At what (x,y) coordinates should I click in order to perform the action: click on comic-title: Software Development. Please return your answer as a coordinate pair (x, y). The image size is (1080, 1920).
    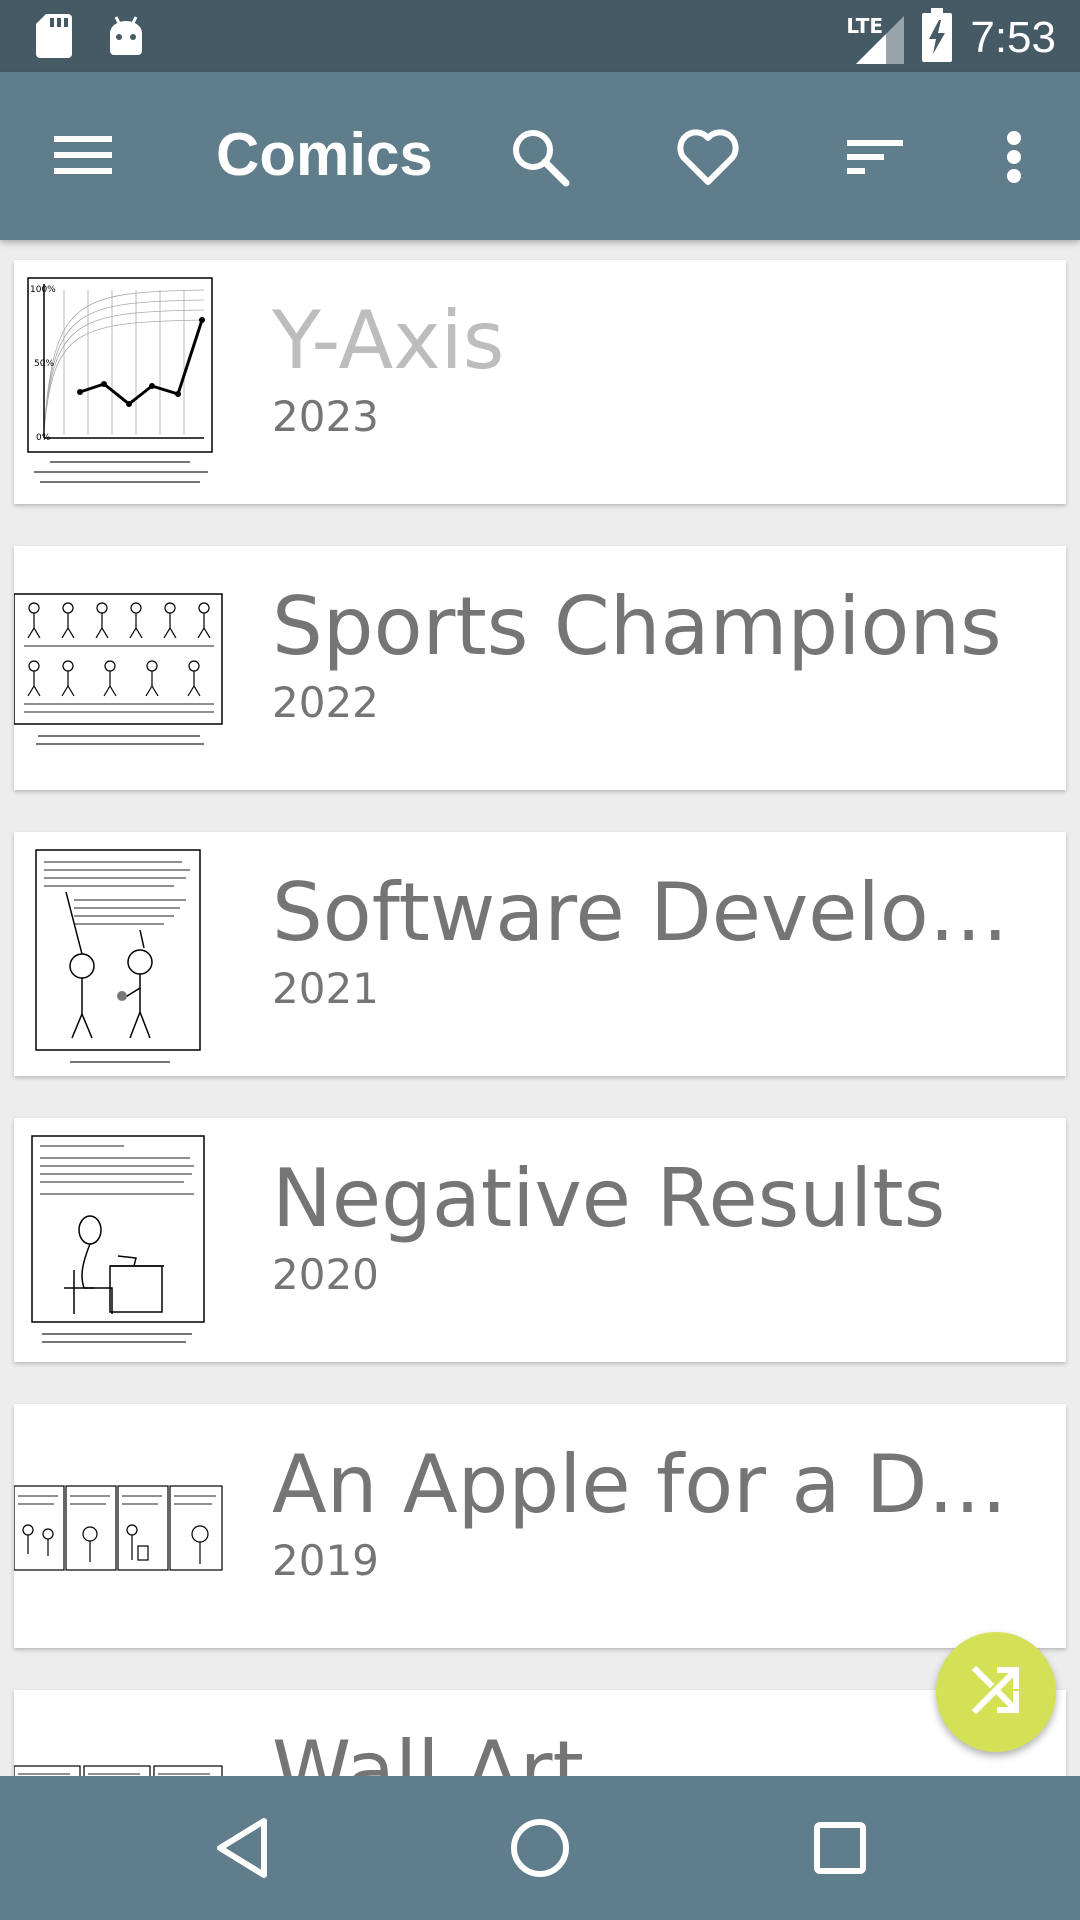
    Looking at the image, I should click on (657, 912).